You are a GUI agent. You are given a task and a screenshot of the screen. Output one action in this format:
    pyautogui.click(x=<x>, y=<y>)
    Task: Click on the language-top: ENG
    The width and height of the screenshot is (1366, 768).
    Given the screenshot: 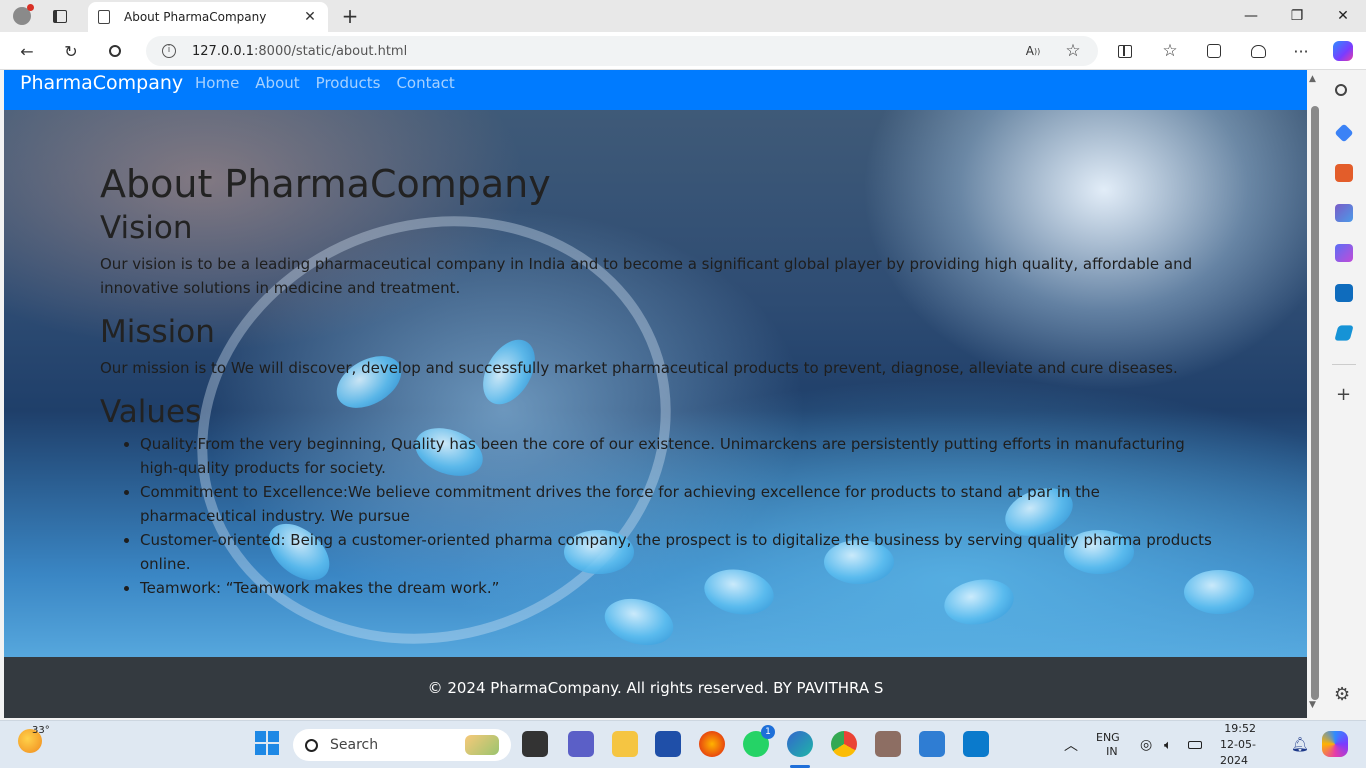 What is the action you would take?
    pyautogui.click(x=1108, y=737)
    